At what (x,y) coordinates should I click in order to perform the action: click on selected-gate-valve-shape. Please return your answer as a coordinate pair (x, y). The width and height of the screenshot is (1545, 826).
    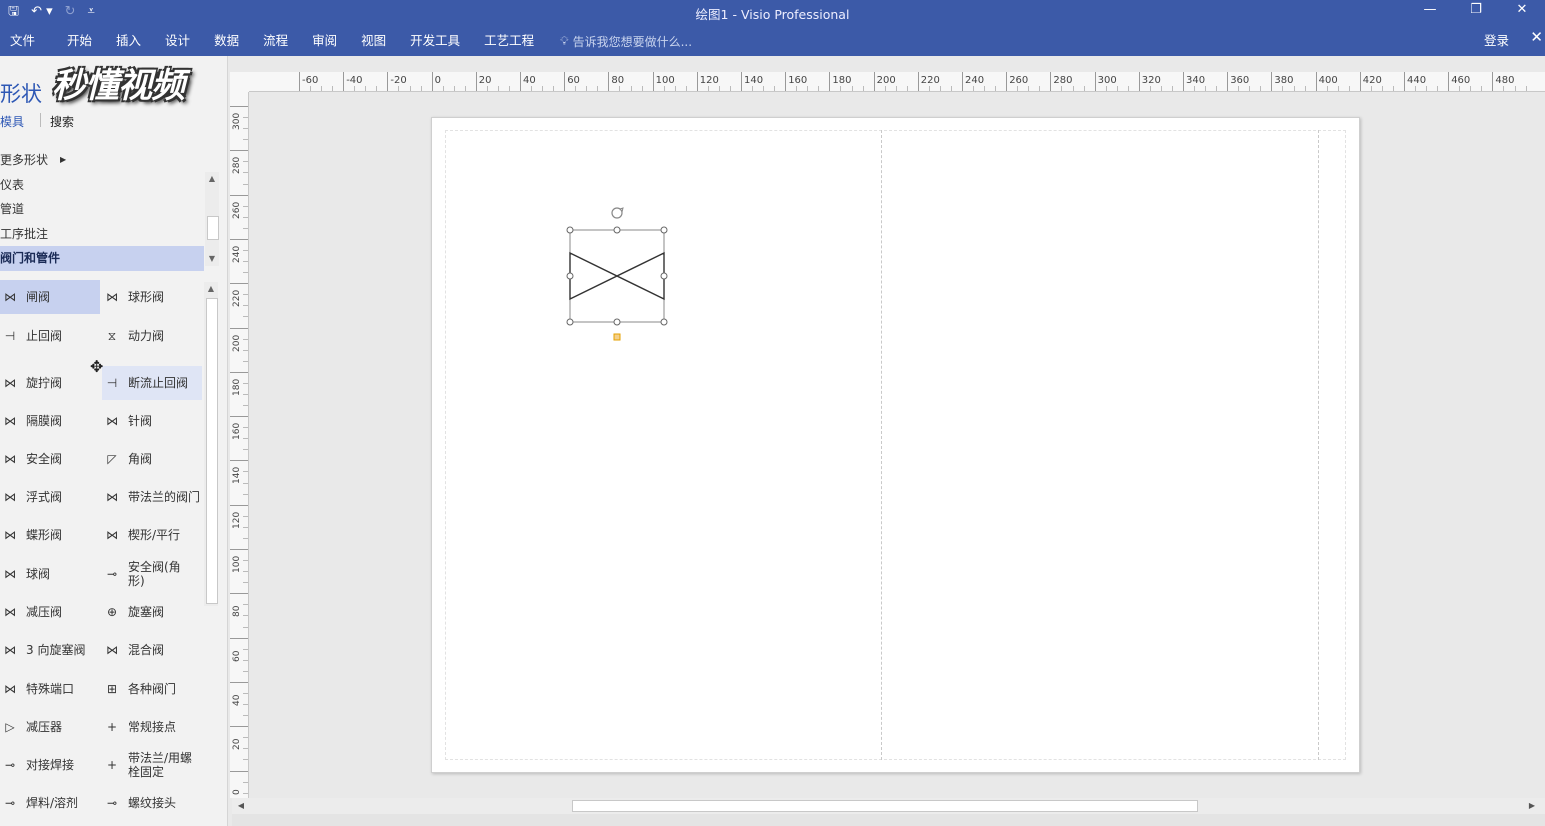
    Looking at the image, I should click on (617, 273).